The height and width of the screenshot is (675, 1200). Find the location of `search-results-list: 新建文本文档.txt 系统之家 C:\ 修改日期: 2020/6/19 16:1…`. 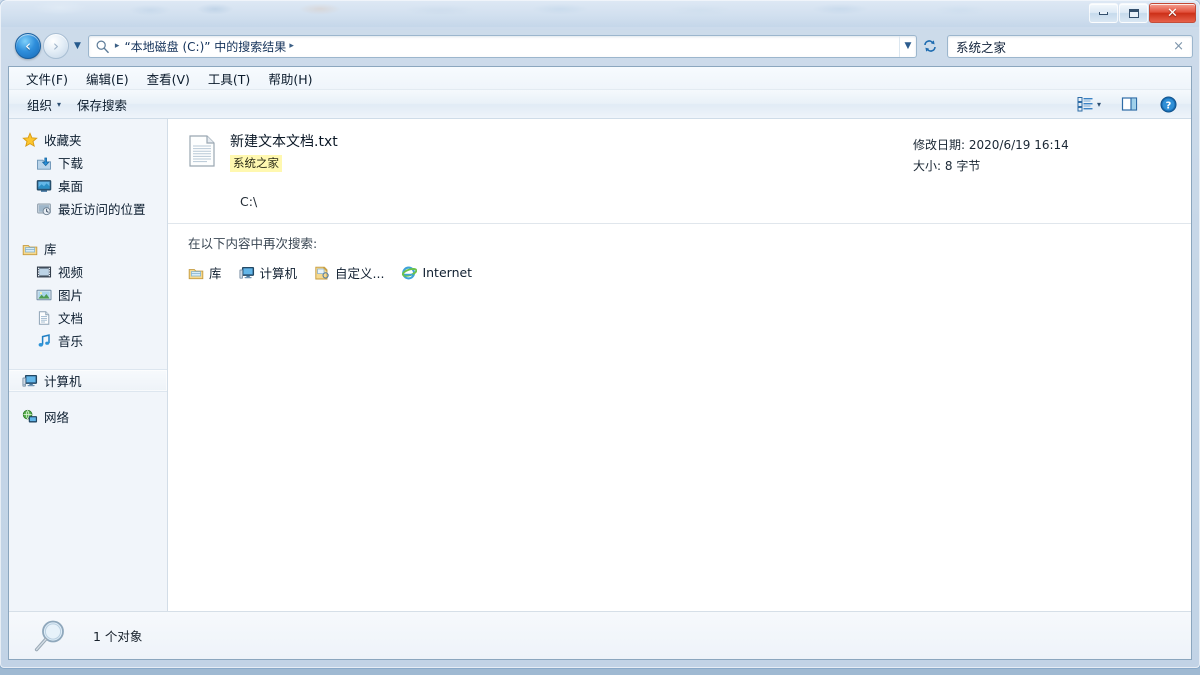

search-results-list: 新建文本文档.txt 系统之家 C:\ 修改日期: 2020/6/19 16:1… is located at coordinates (679, 164).